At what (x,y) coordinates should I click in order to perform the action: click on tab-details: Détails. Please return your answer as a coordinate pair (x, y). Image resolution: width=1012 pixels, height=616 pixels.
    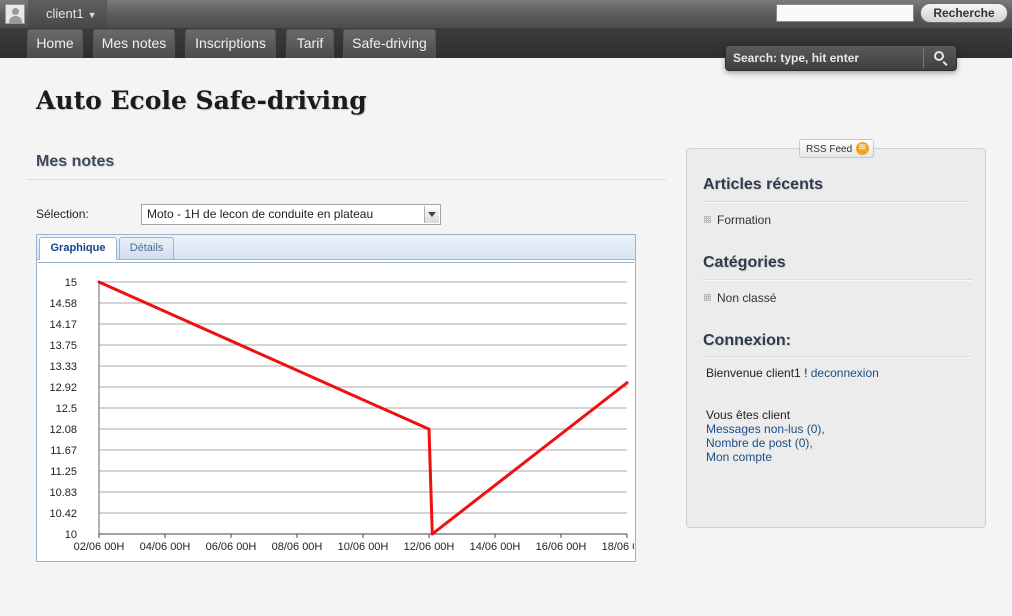
    Looking at the image, I should click on (146, 248).